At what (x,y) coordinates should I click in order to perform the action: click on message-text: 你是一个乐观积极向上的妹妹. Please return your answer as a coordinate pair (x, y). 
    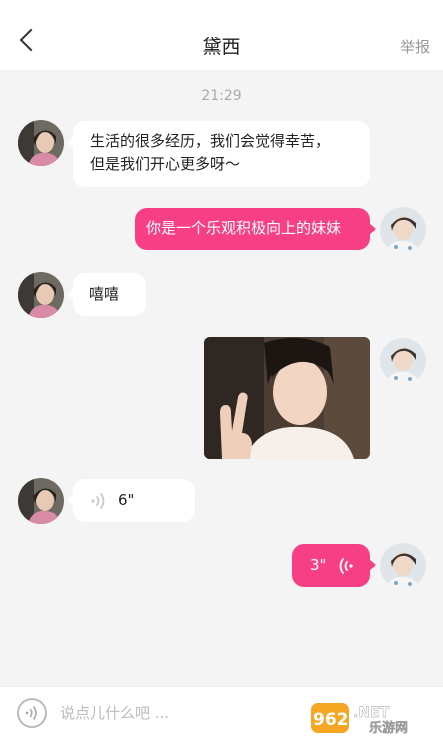
    Looking at the image, I should click on (244, 228).